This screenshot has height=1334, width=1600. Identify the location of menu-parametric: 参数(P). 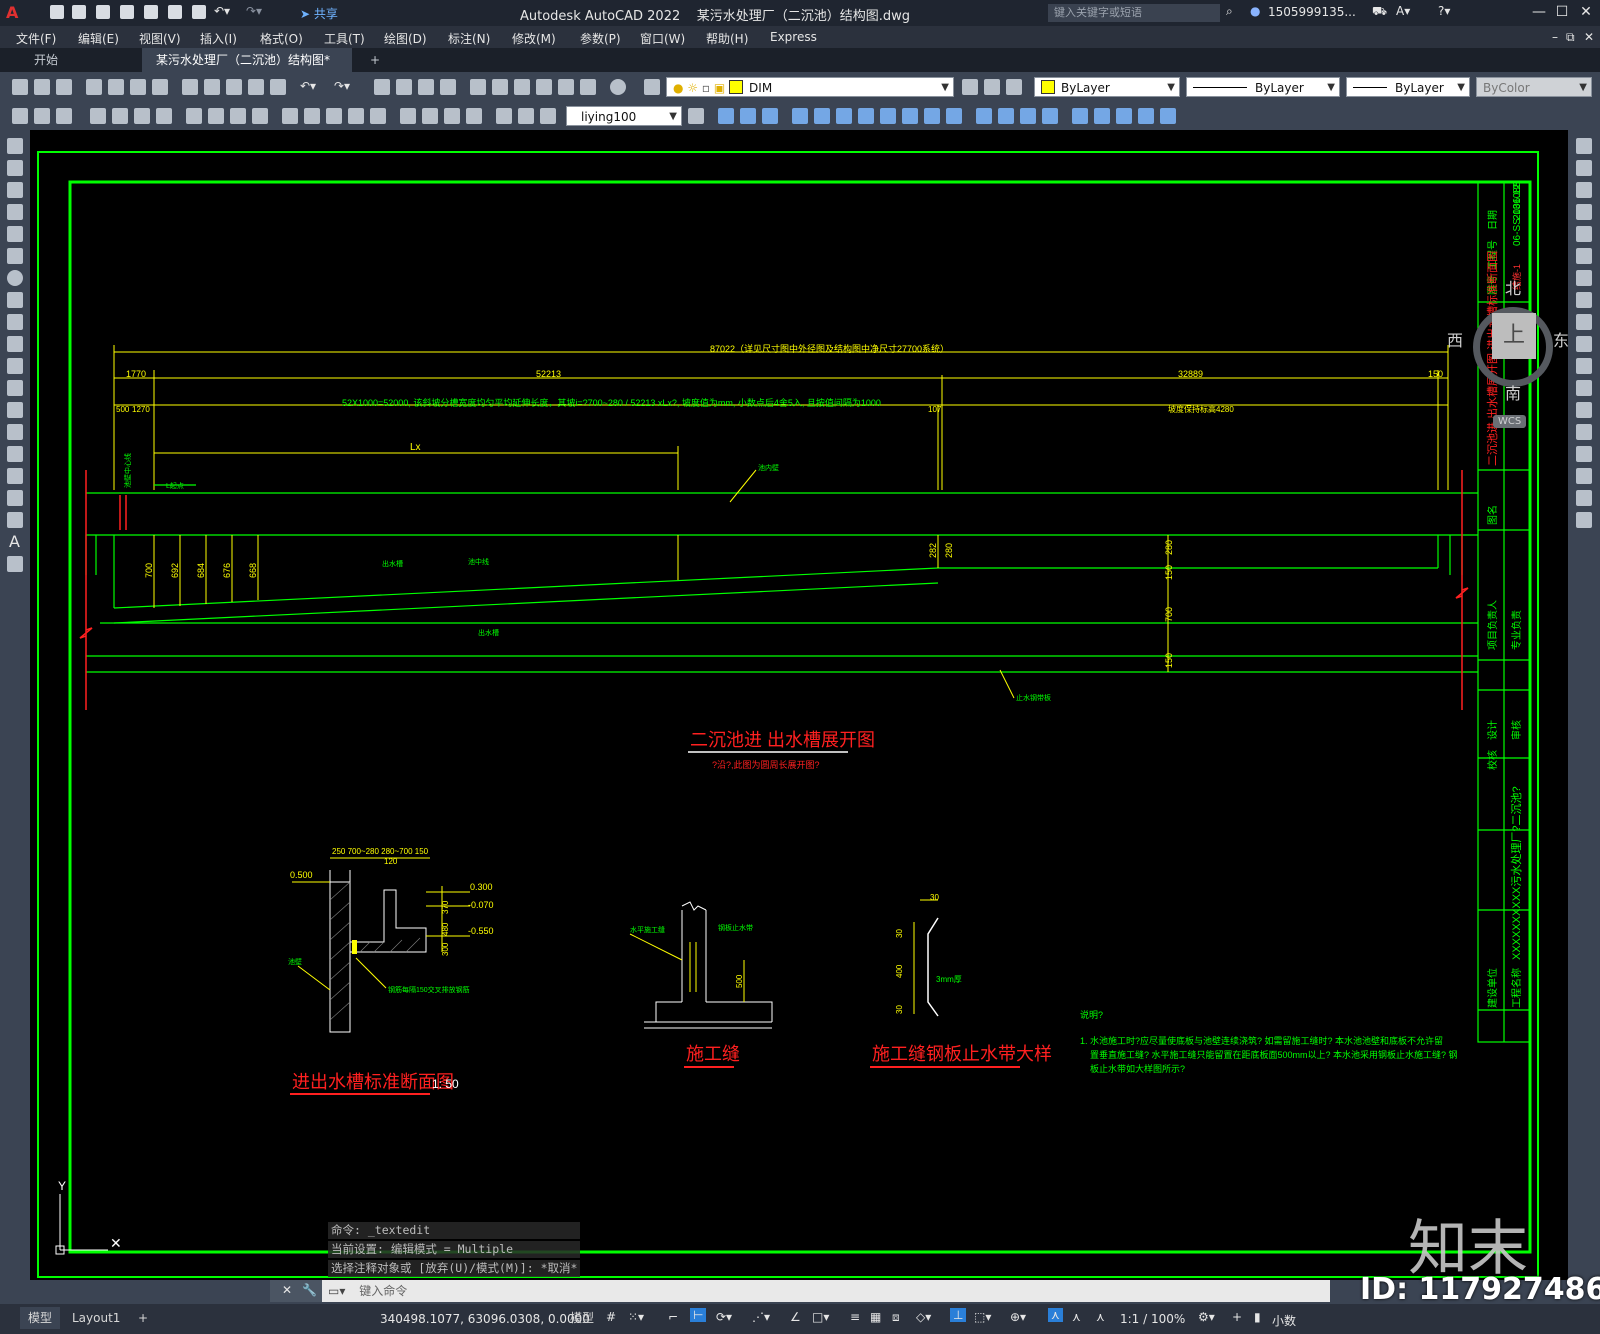
(600, 38).